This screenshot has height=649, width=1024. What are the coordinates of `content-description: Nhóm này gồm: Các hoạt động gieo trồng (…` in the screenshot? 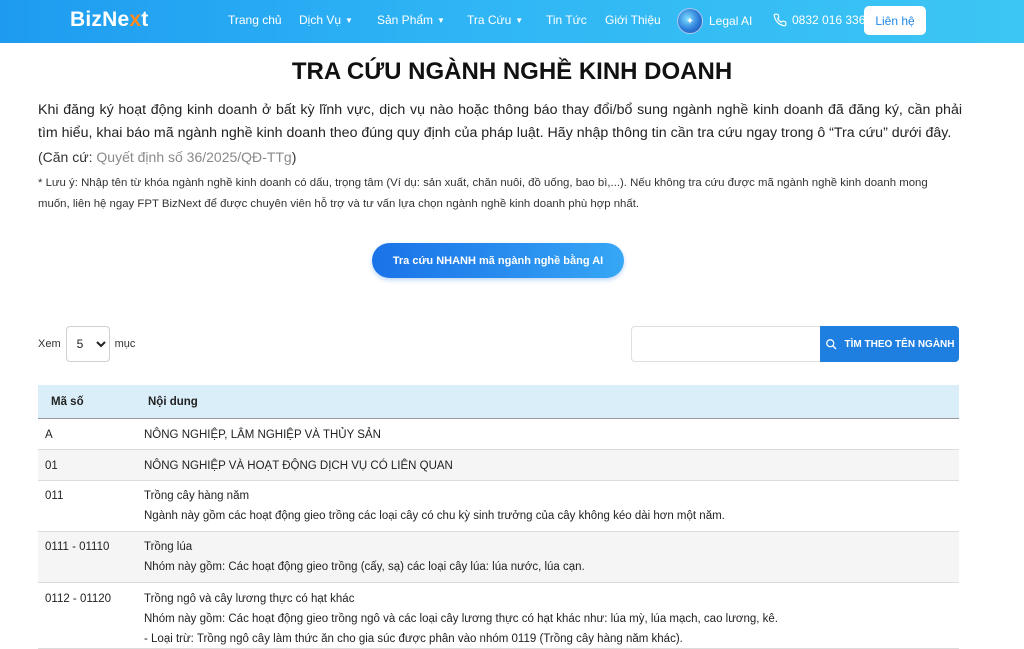 It's located at (364, 567).